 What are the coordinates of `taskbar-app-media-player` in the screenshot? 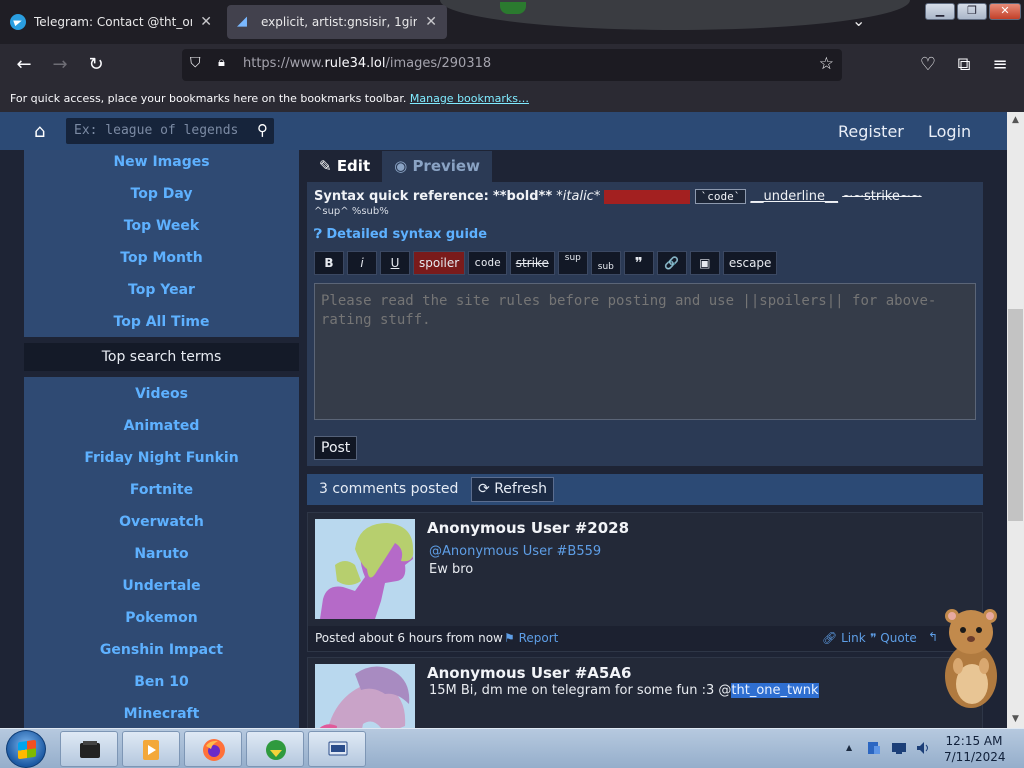 It's located at (151, 749).